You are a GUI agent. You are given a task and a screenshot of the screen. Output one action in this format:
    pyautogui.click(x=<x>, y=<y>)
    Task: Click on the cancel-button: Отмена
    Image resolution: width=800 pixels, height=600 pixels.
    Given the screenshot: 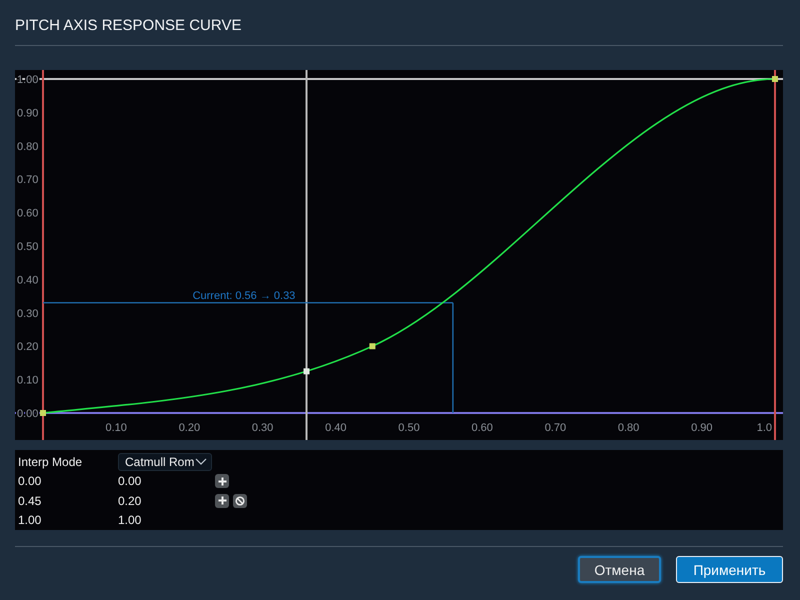 What is the action you would take?
    pyautogui.click(x=619, y=569)
    